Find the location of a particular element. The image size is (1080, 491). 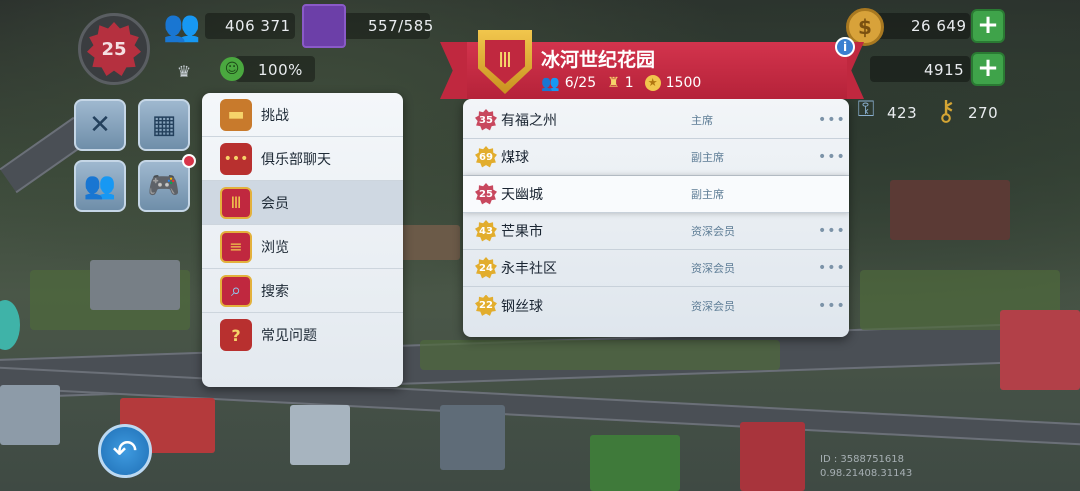

member-row: 22 钢丝球 资深会员 ••• is located at coordinates (656, 305).